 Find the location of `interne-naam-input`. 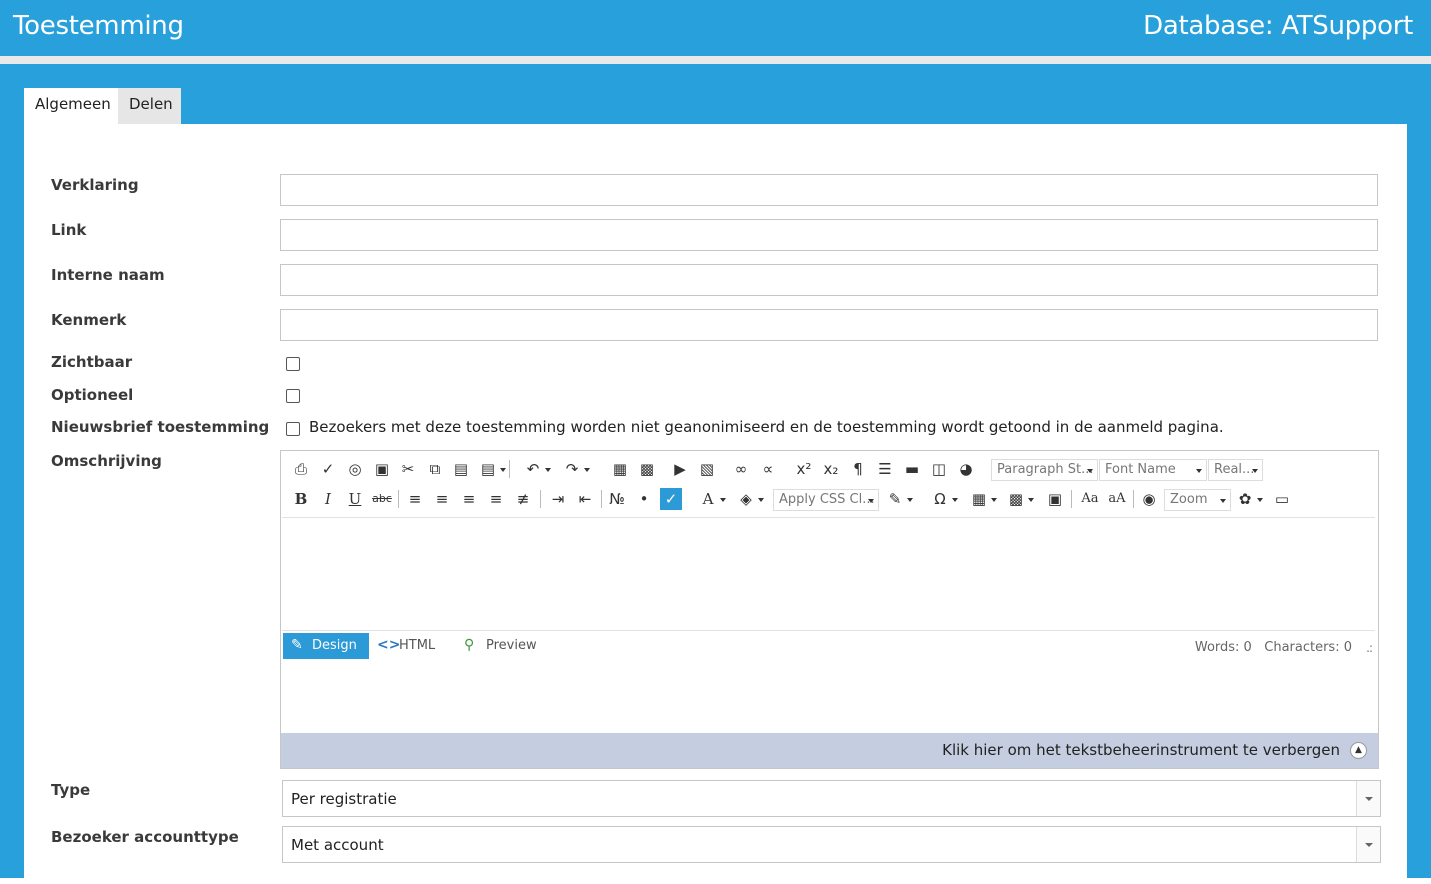

interne-naam-input is located at coordinates (829, 280).